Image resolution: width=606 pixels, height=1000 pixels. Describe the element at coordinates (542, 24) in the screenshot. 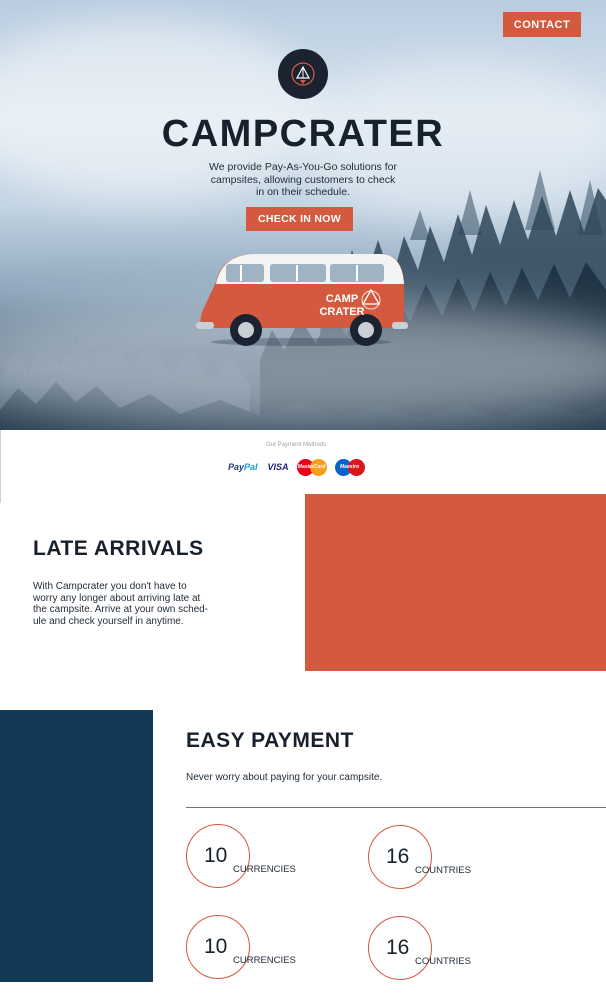

I see `contact-button: CONTACT` at that location.